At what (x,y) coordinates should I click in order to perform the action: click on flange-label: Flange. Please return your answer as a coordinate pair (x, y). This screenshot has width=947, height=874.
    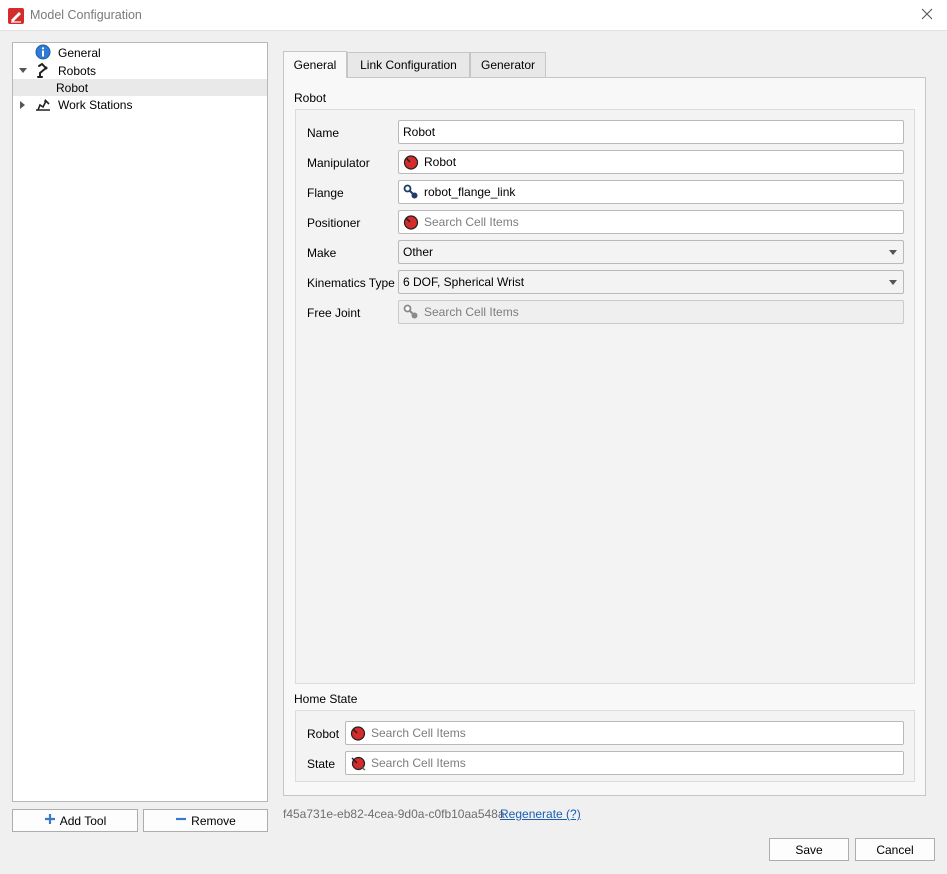
    Looking at the image, I should click on (325, 193).